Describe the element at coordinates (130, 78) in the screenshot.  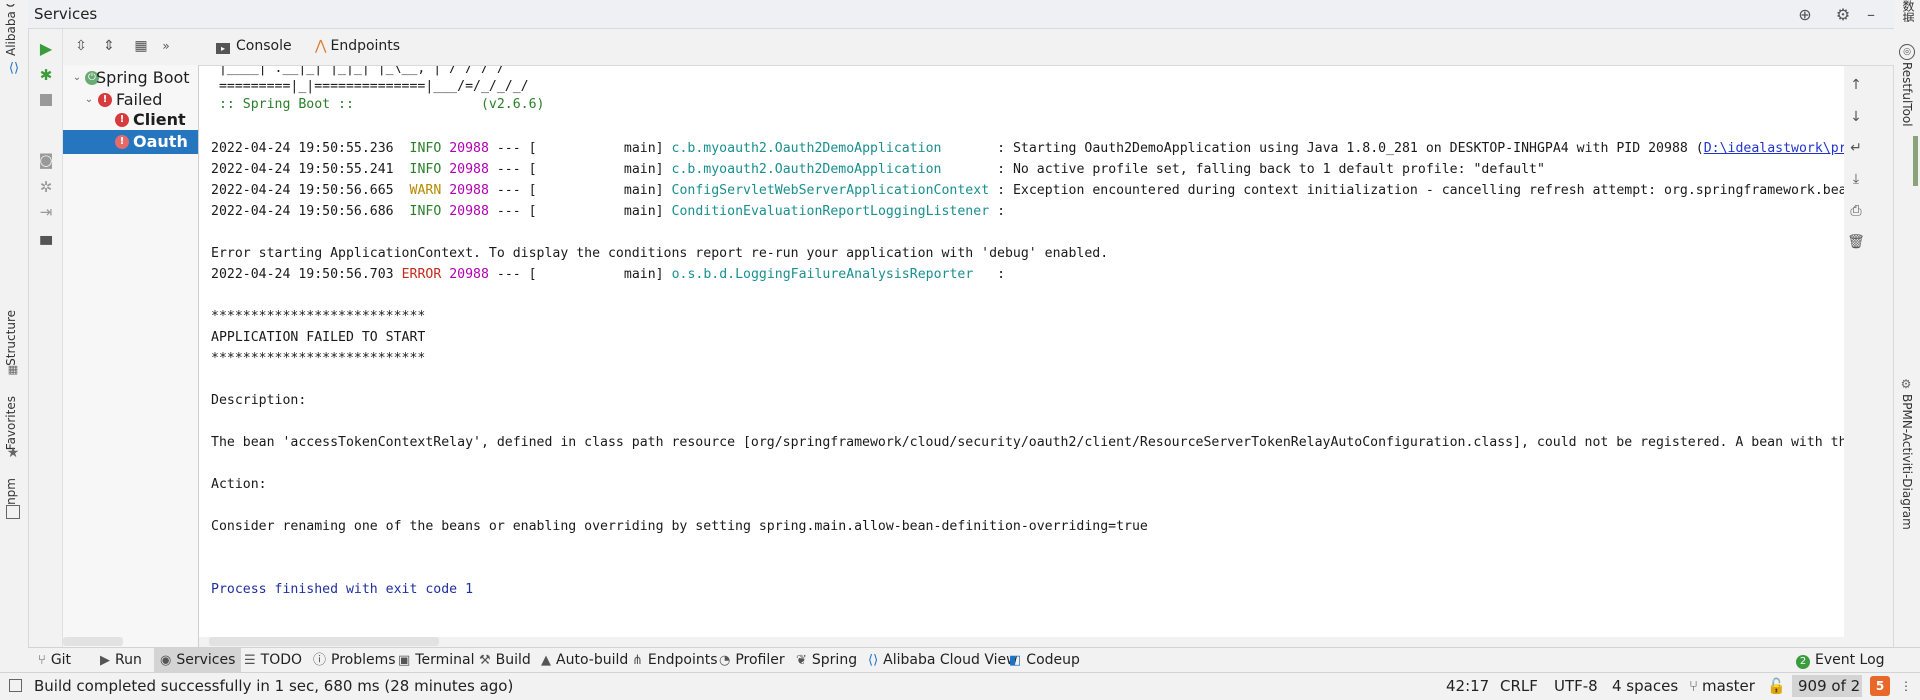
I see `tree-node-spring-boot: ⌄ ⏻ Spring Boot` at that location.